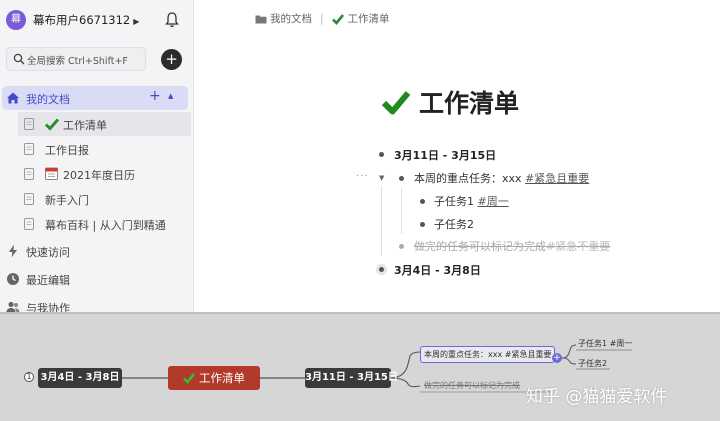 The image size is (720, 421). I want to click on bell-icon, so click(172, 20).